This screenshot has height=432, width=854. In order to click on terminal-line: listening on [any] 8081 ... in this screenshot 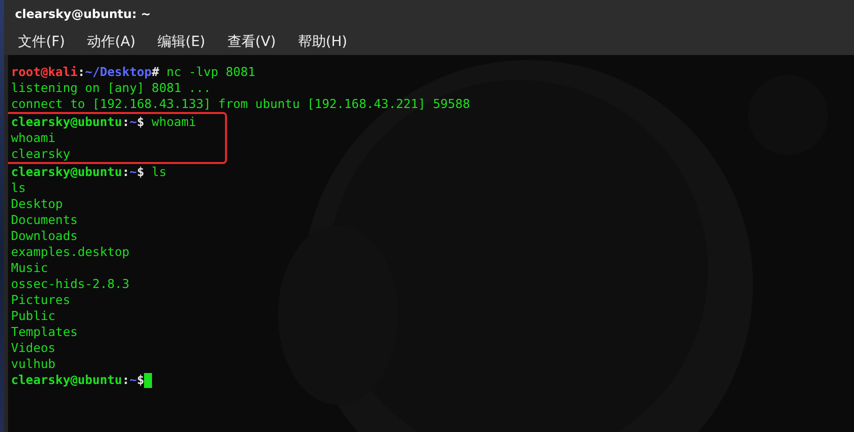, I will do `click(111, 88)`.